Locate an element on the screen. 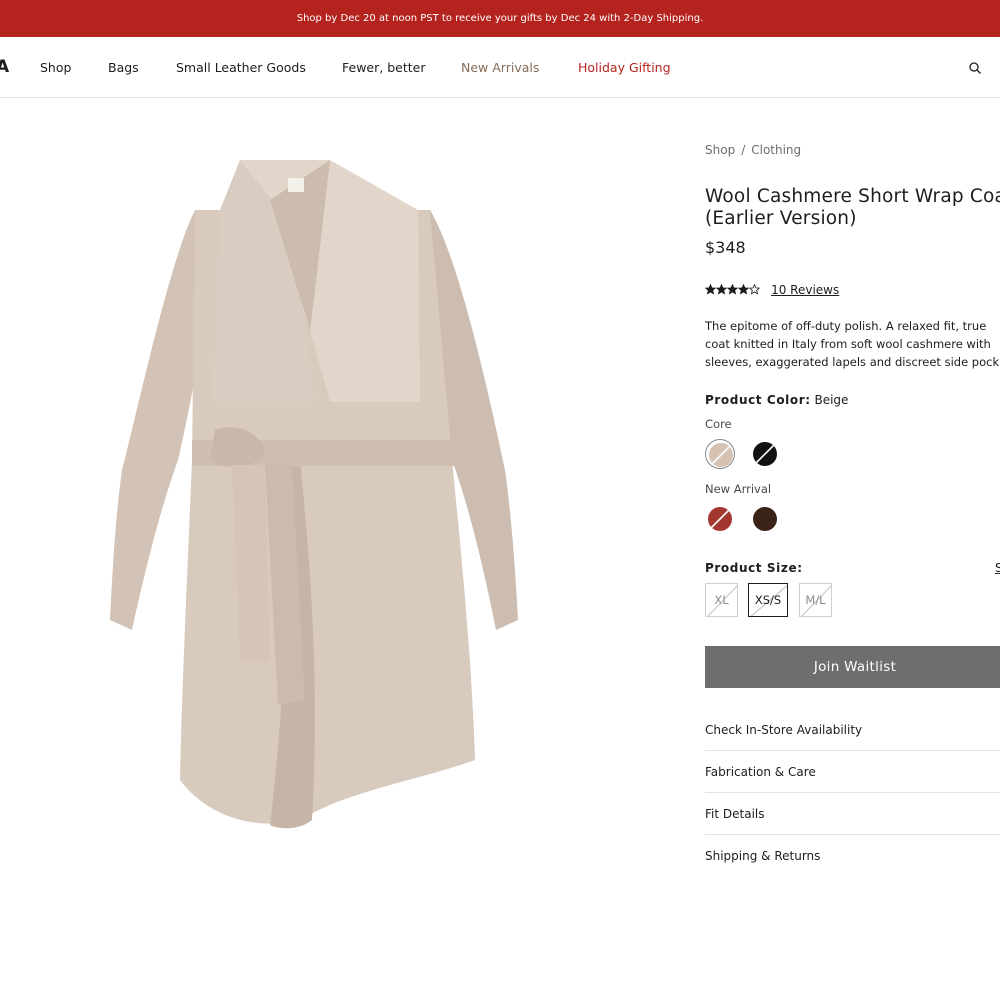 Image resolution: width=1000 pixels, height=1000 pixels. size-option-label: XL is located at coordinates (721, 600).